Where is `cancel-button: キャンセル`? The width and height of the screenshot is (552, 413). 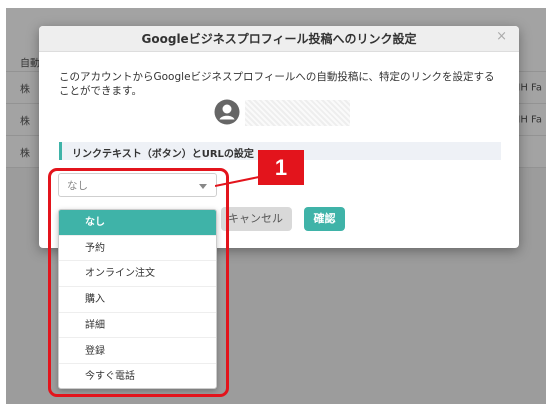 cancel-button: キャンセル is located at coordinates (256, 219).